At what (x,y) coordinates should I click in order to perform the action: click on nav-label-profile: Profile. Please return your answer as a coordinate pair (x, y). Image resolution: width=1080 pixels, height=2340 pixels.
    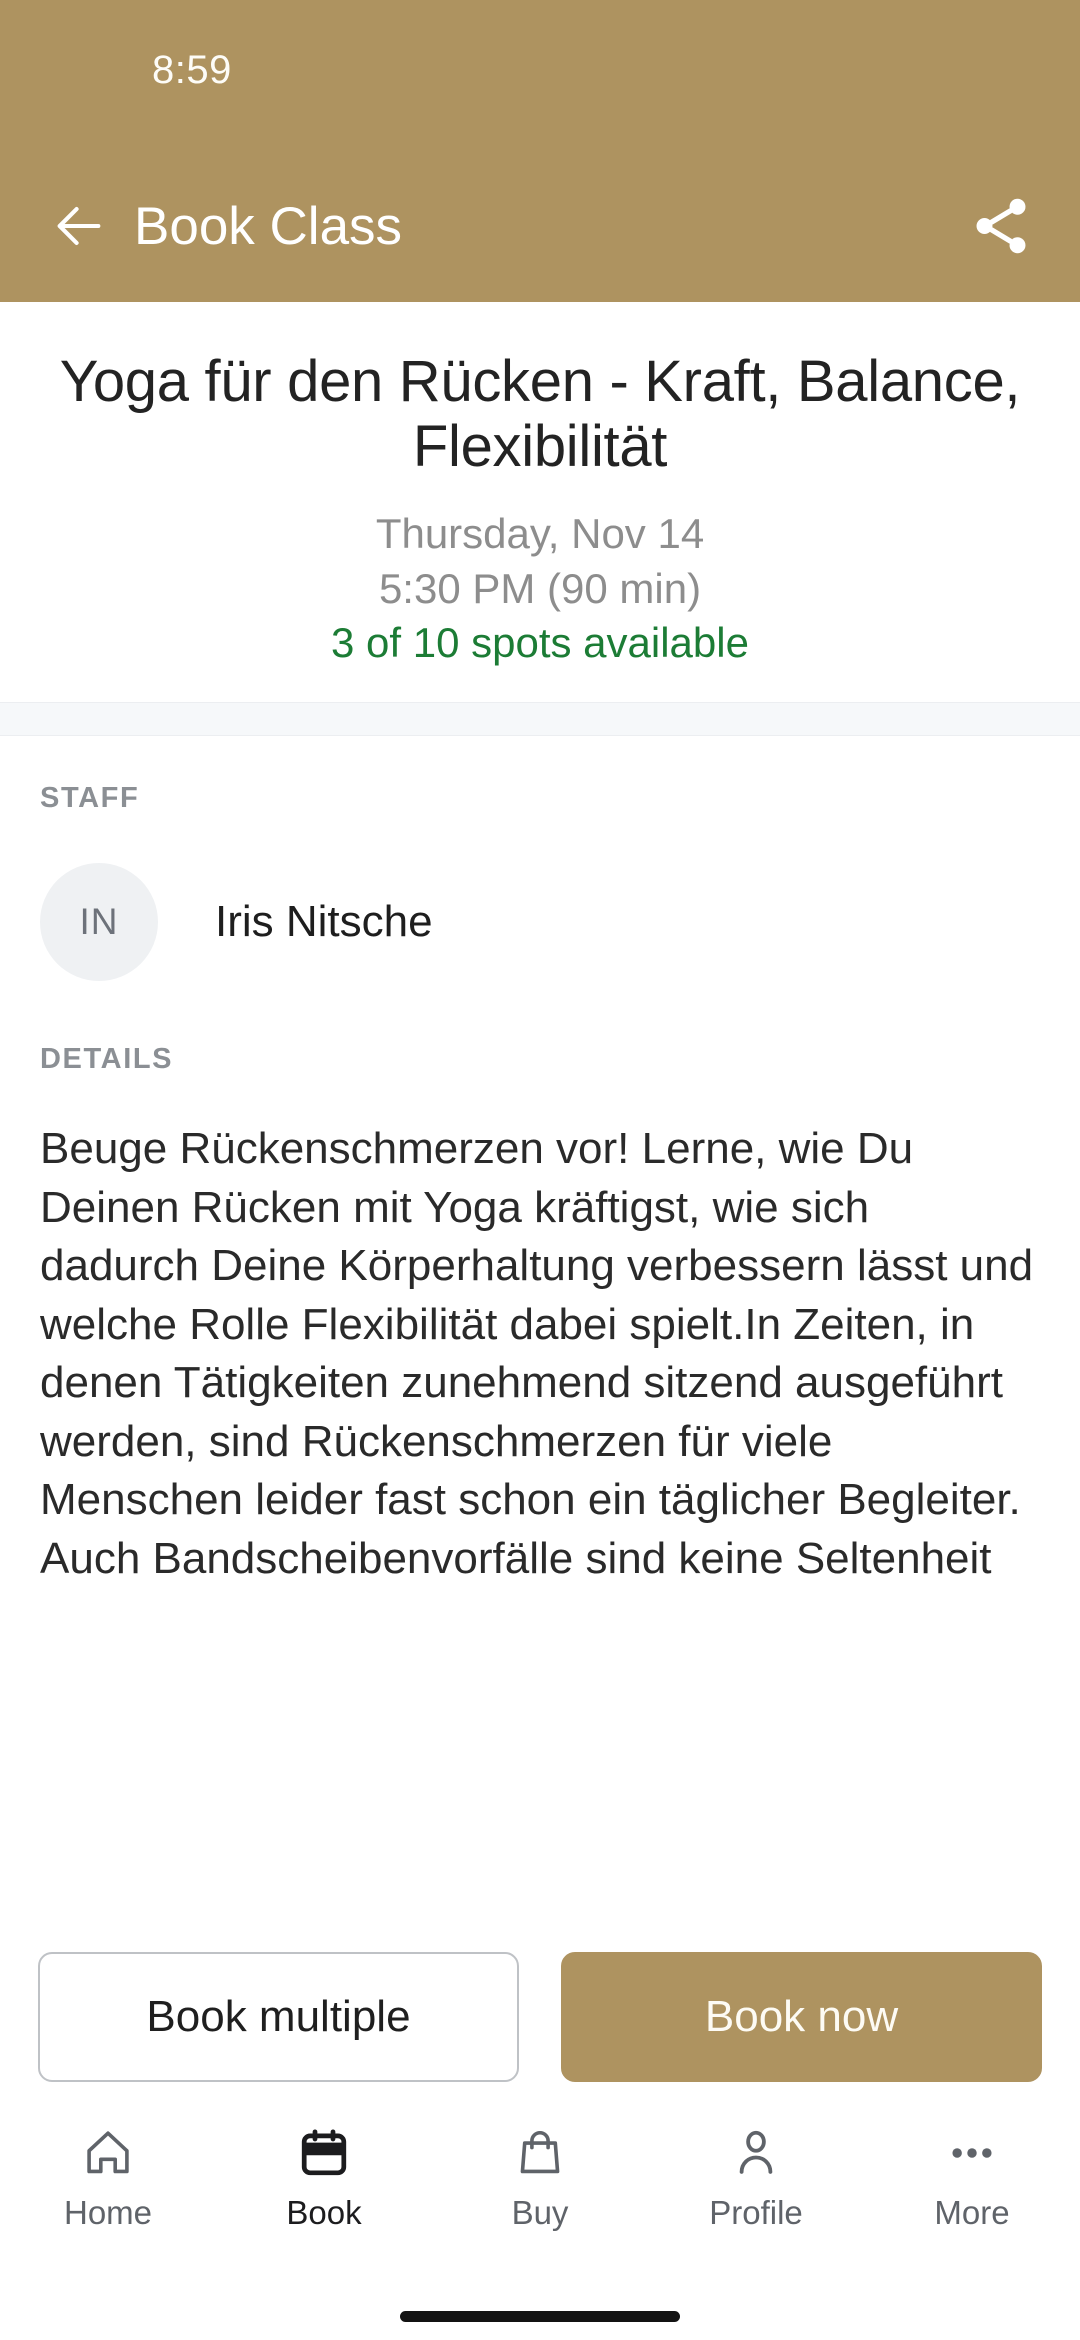
    Looking at the image, I should click on (756, 2212).